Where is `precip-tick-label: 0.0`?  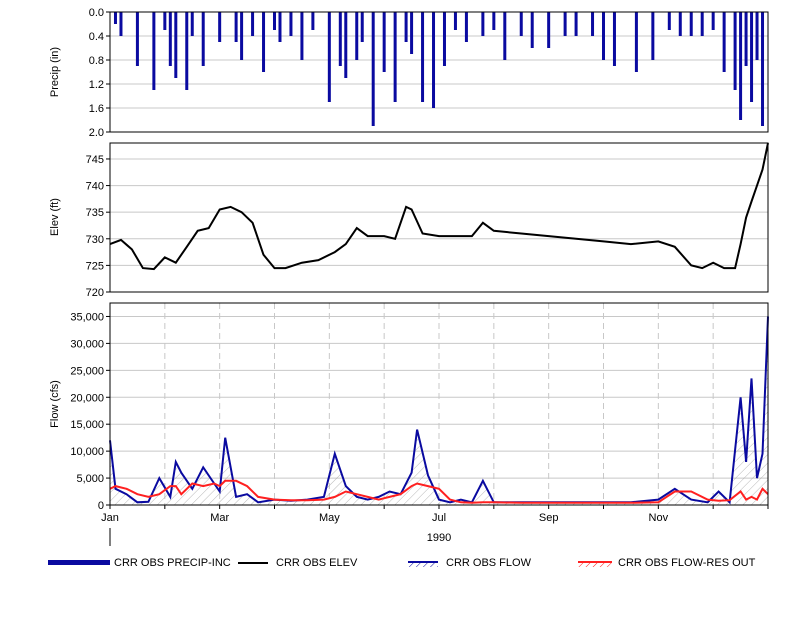
precip-tick-label: 0.0 is located at coordinates (96, 13).